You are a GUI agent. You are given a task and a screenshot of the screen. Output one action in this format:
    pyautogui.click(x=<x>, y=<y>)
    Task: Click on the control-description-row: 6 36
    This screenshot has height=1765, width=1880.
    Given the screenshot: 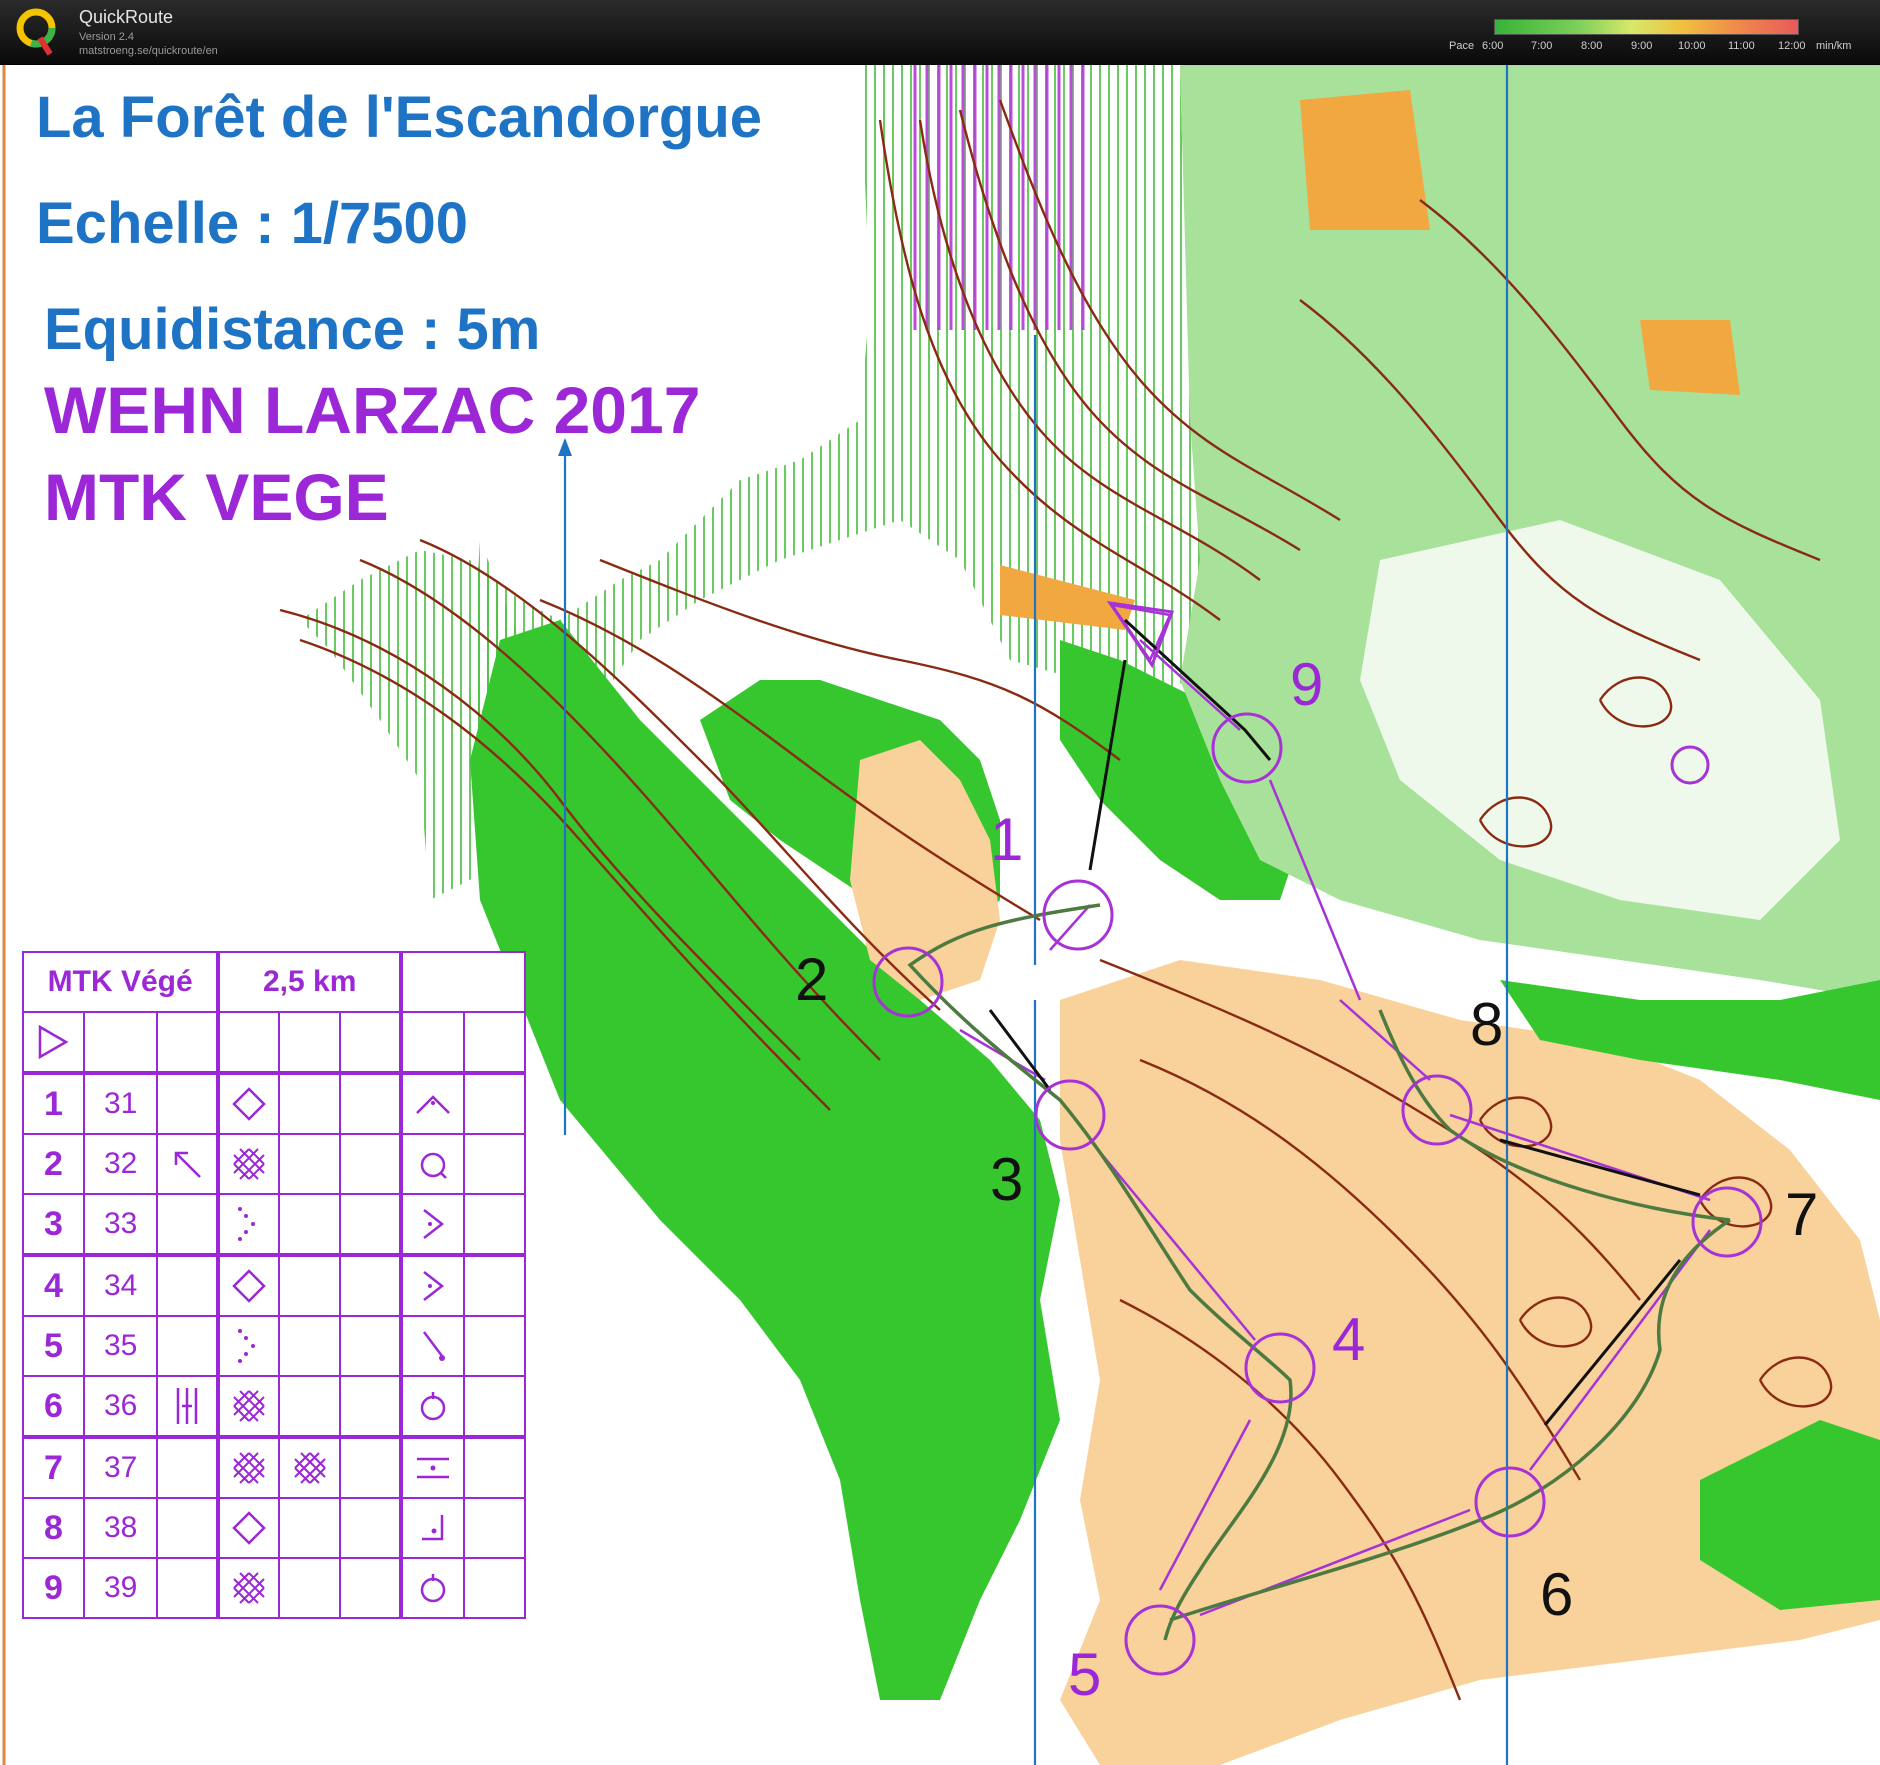 What is the action you would take?
    pyautogui.click(x=274, y=1406)
    